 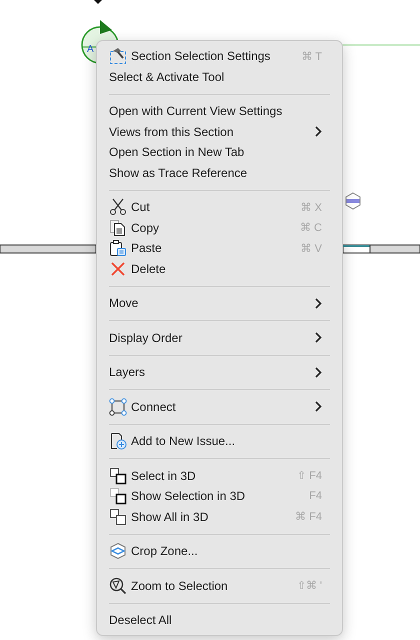 I want to click on menu-item: Deselect All, so click(x=219, y=620).